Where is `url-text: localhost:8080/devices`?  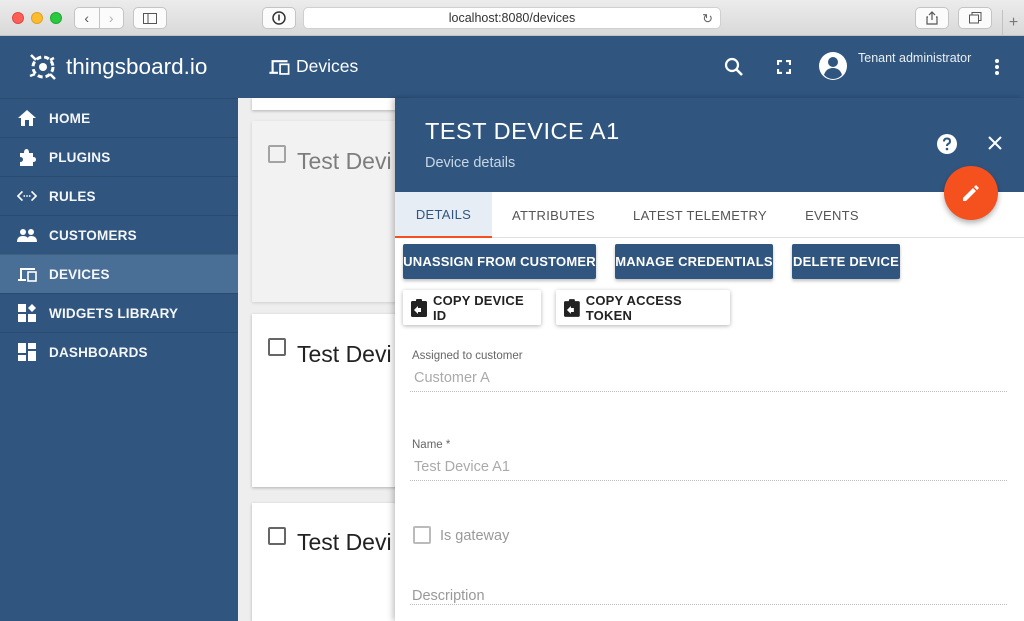 url-text: localhost:8080/devices is located at coordinates (512, 18).